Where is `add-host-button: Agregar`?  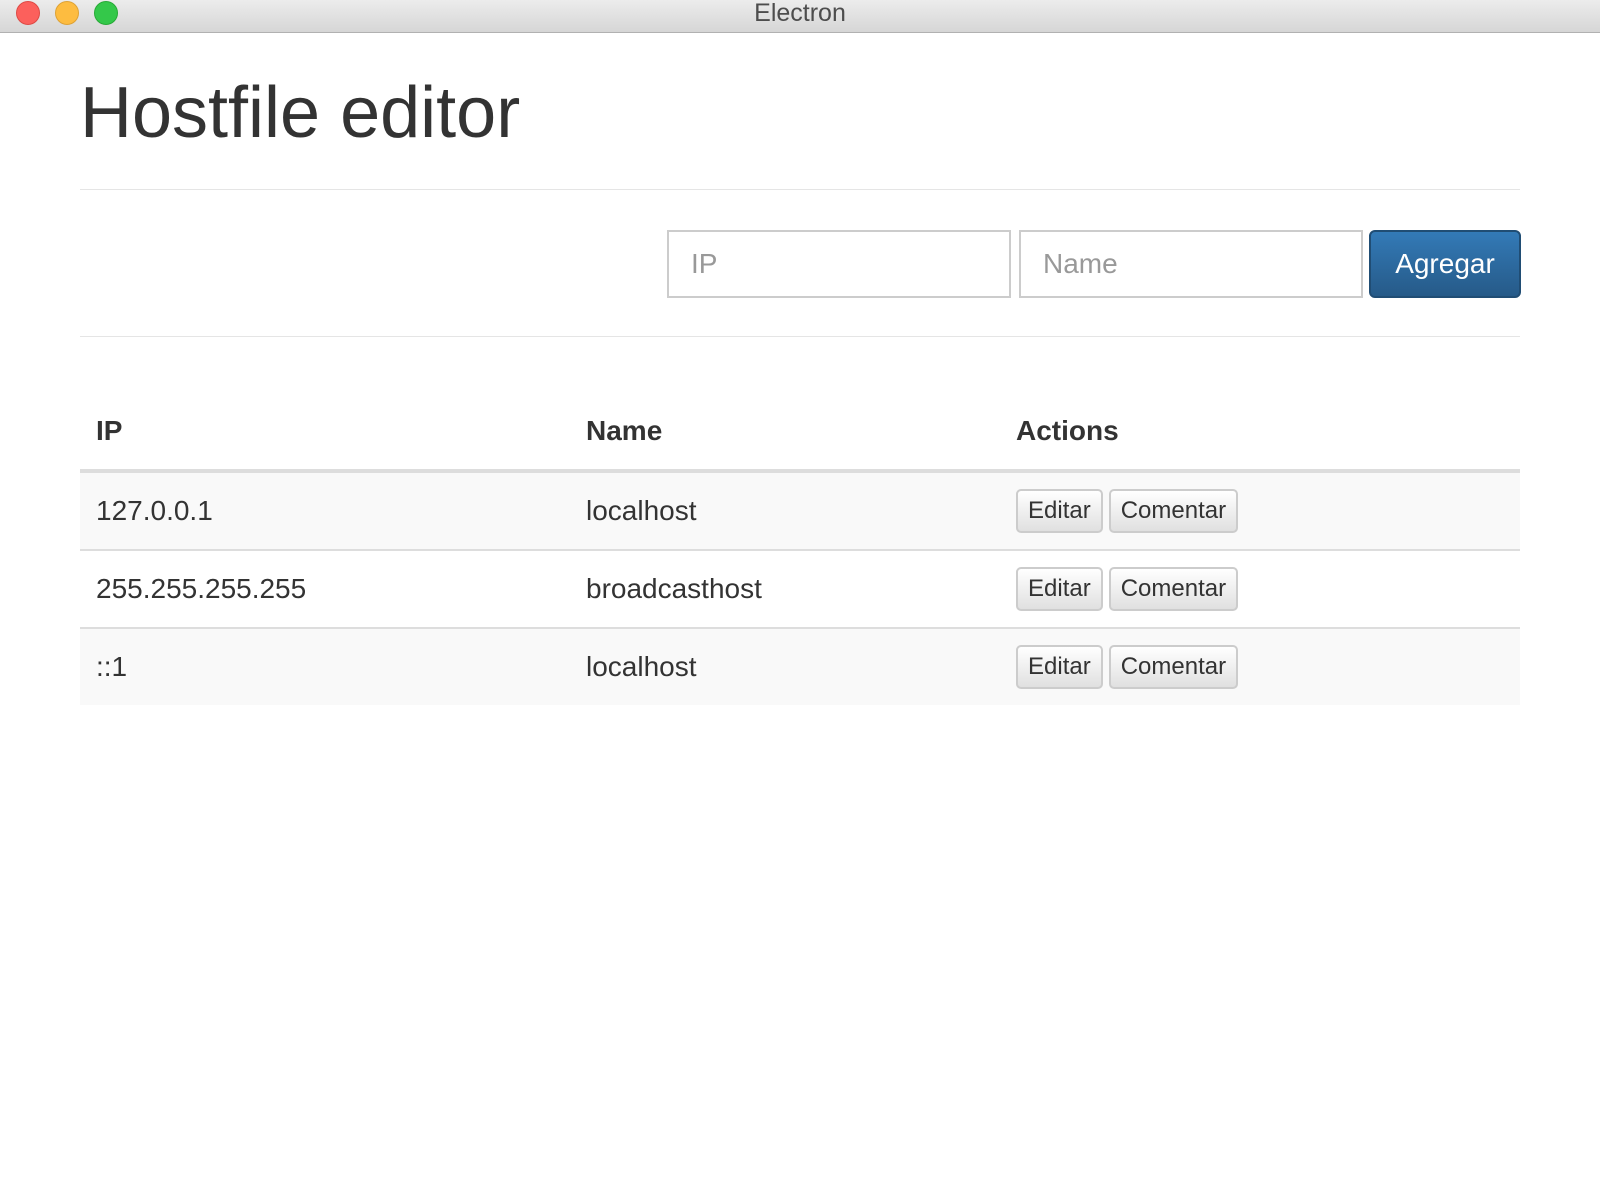
add-host-button: Agregar is located at coordinates (1445, 264).